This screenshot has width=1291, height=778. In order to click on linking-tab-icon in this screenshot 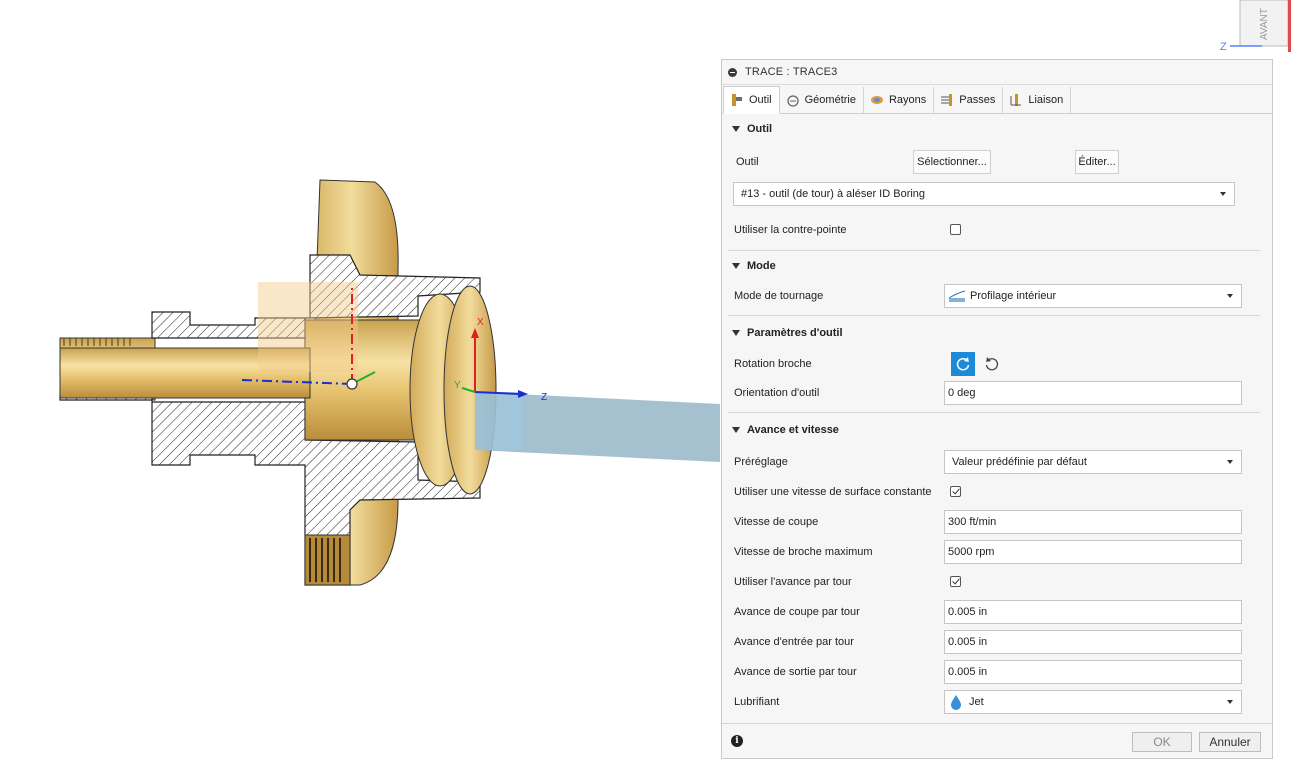, I will do `click(1016, 100)`.